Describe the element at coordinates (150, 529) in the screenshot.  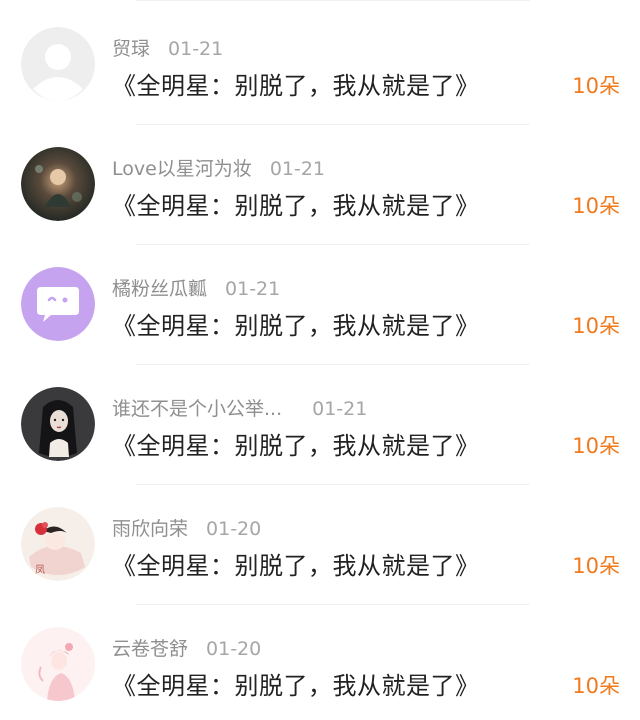
I see `user-name: 雨欣向荣` at that location.